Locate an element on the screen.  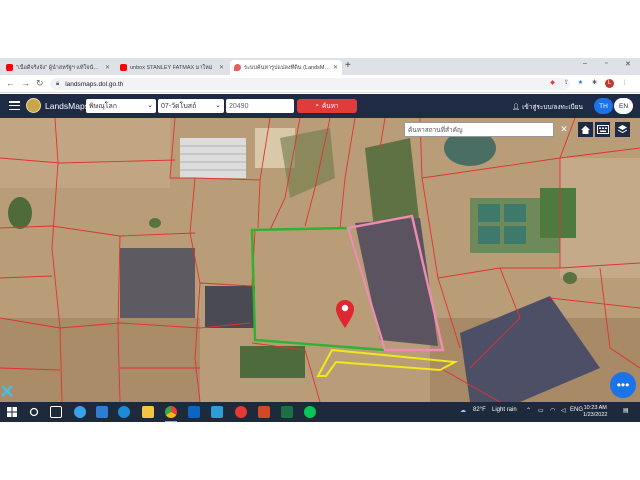
clock-time: 10:23 AM is located at coordinates (595, 408).